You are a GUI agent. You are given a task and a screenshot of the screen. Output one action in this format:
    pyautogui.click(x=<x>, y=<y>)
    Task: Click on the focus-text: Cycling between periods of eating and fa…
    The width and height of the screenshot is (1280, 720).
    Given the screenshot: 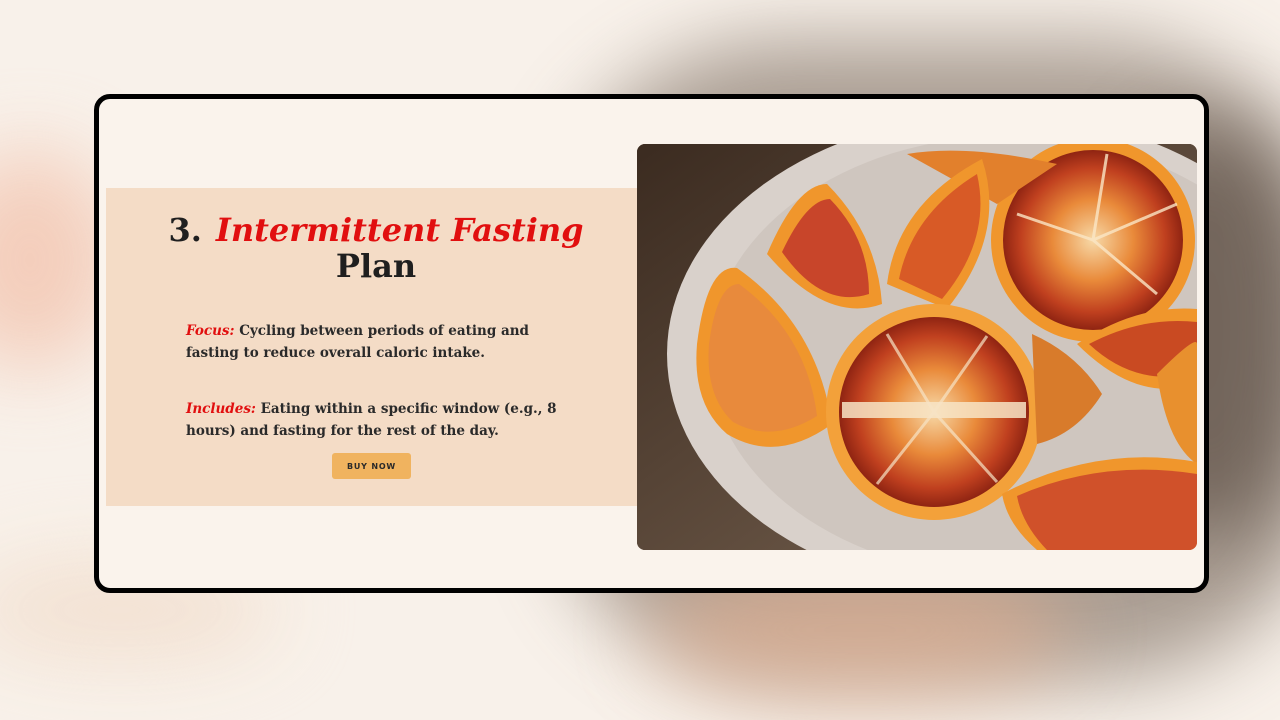 What is the action you would take?
    pyautogui.click(x=357, y=342)
    